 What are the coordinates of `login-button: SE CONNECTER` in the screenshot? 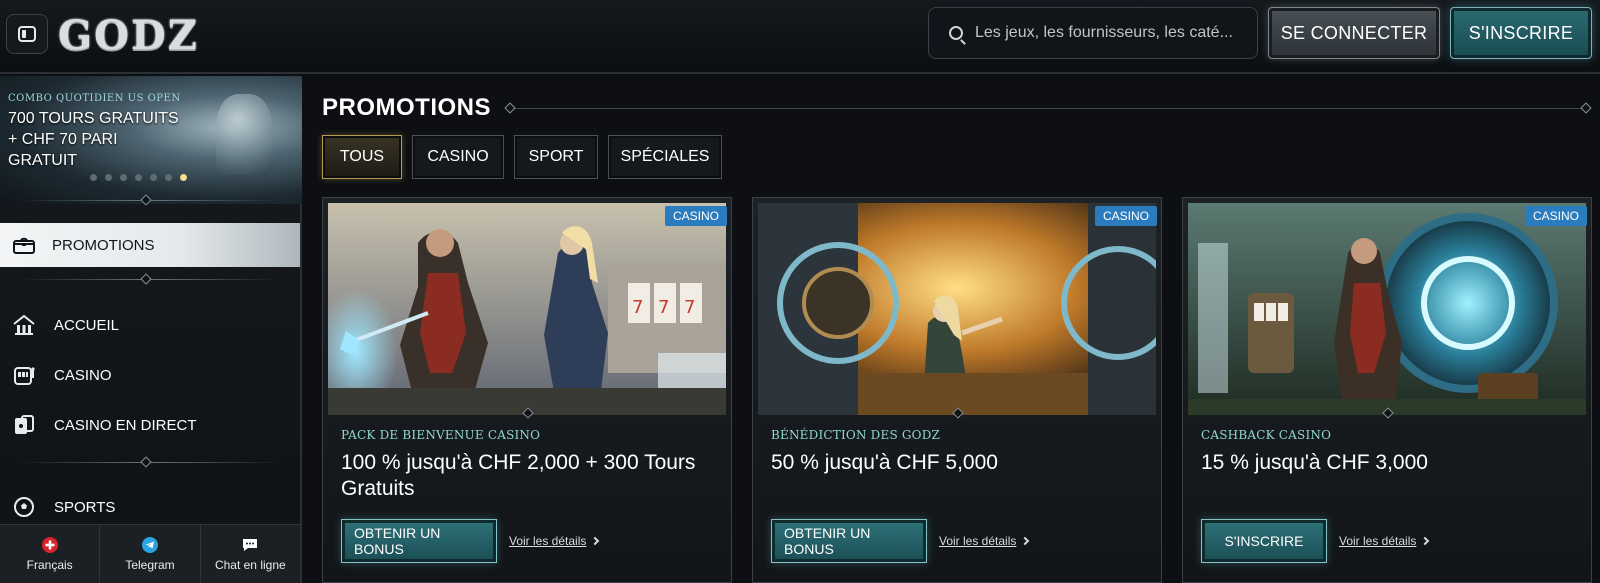 It's located at (1354, 33).